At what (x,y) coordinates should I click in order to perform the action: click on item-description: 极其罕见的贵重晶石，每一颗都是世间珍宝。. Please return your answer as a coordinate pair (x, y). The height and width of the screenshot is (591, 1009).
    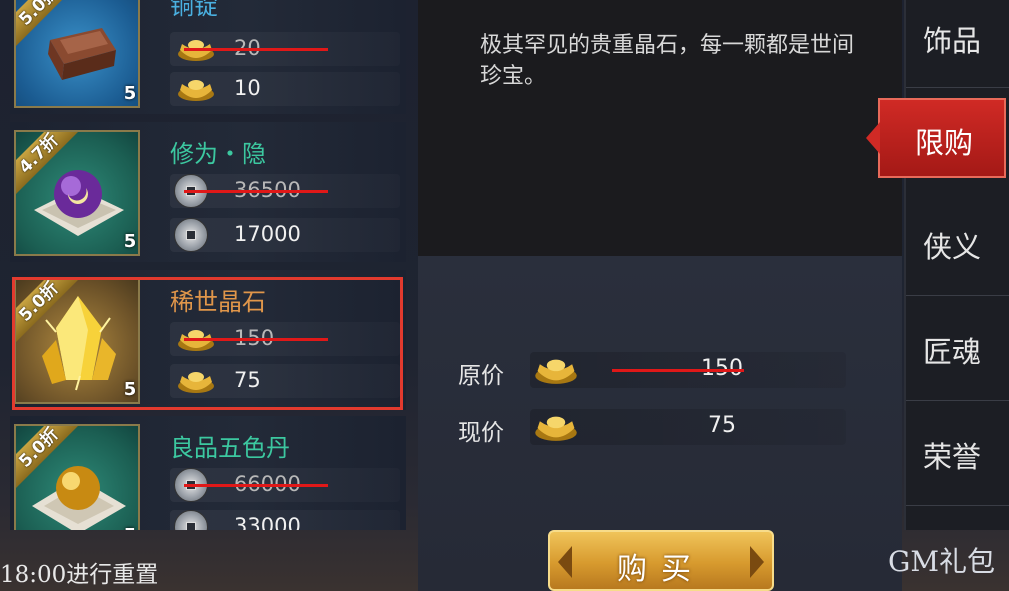
    Looking at the image, I should click on (667, 61).